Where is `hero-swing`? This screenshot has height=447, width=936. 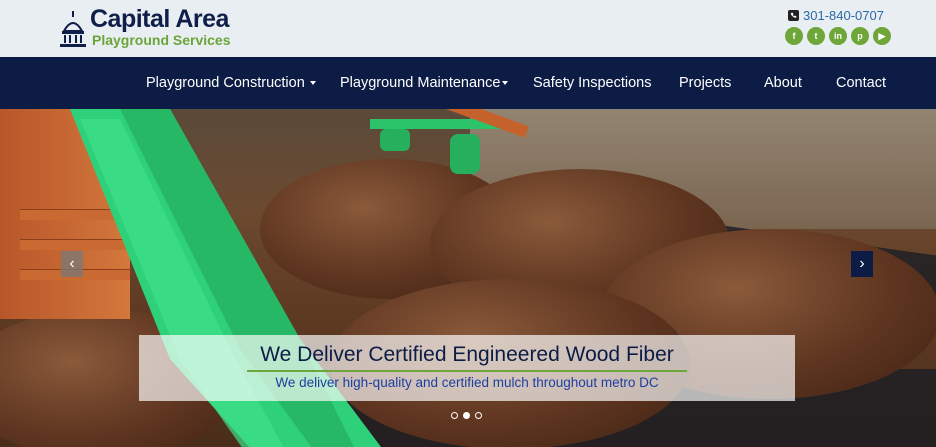
hero-swing is located at coordinates (450, 141).